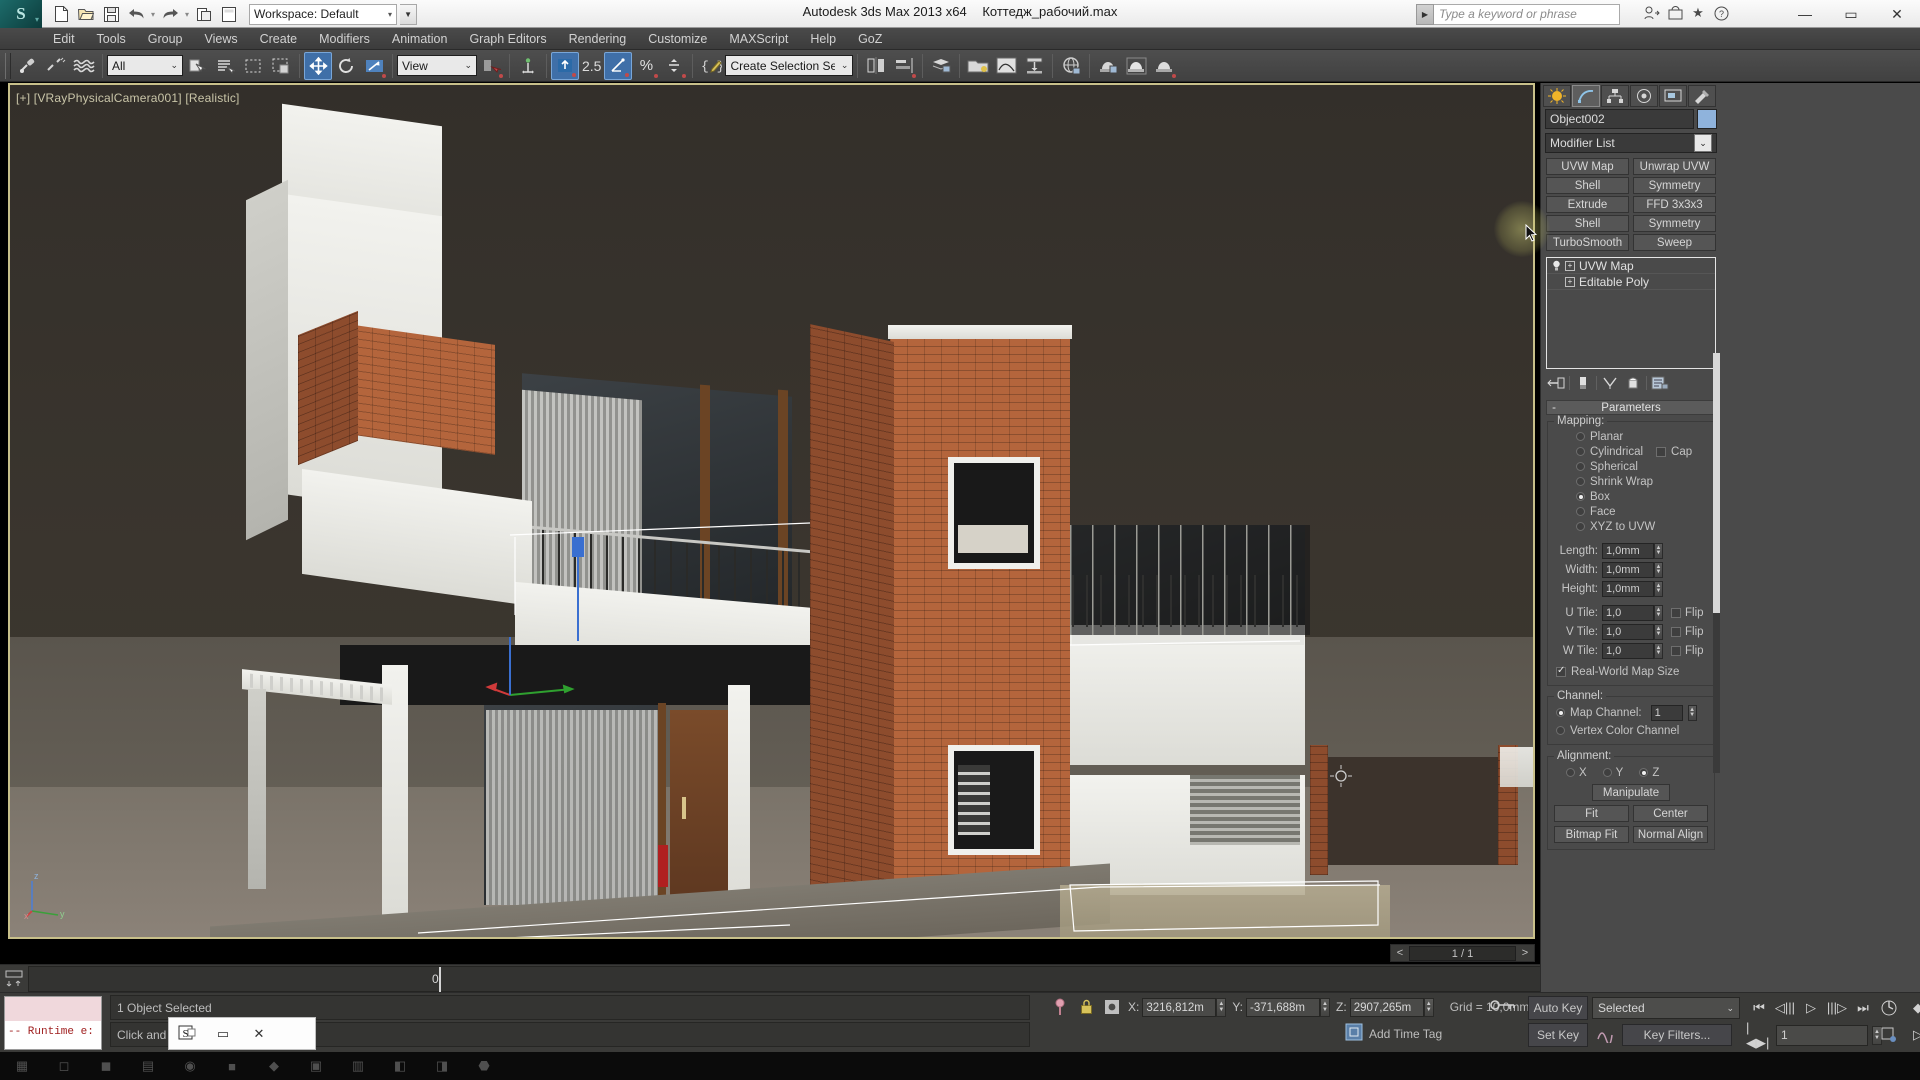 The image size is (1920, 1080). I want to click on coordinate-x-value: 3216,812m, so click(1179, 1007).